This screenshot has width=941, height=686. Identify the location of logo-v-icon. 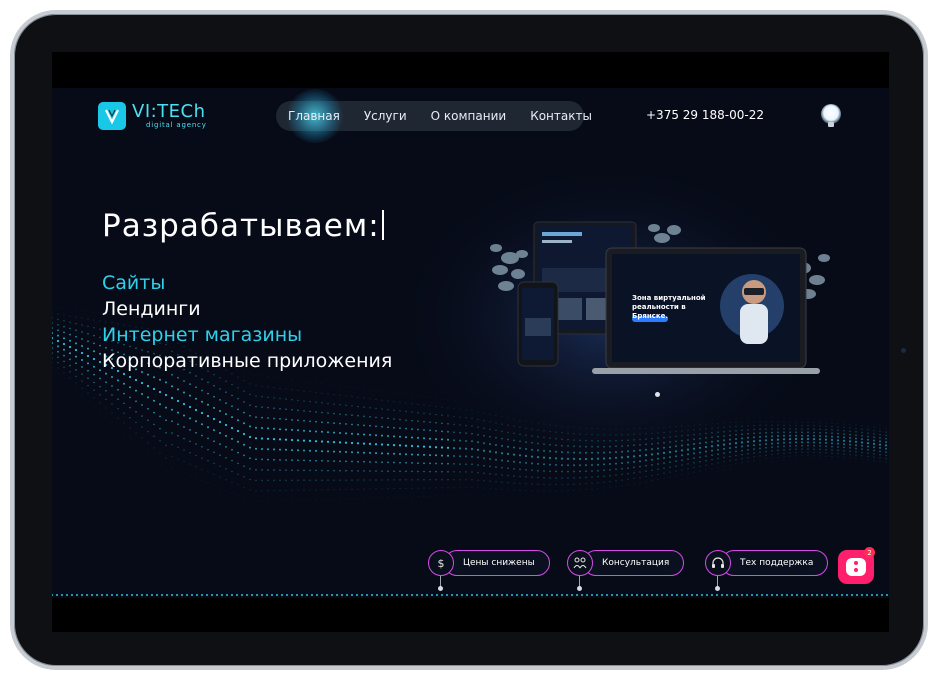
(112, 116).